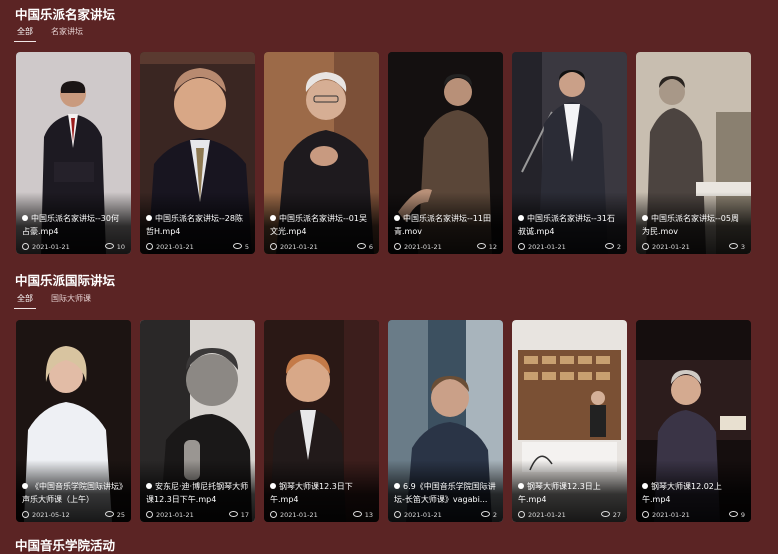  Describe the element at coordinates (318, 225) in the screenshot. I see `video-title: 中国乐派名家讲坛--01吴文光.mp4` at that location.